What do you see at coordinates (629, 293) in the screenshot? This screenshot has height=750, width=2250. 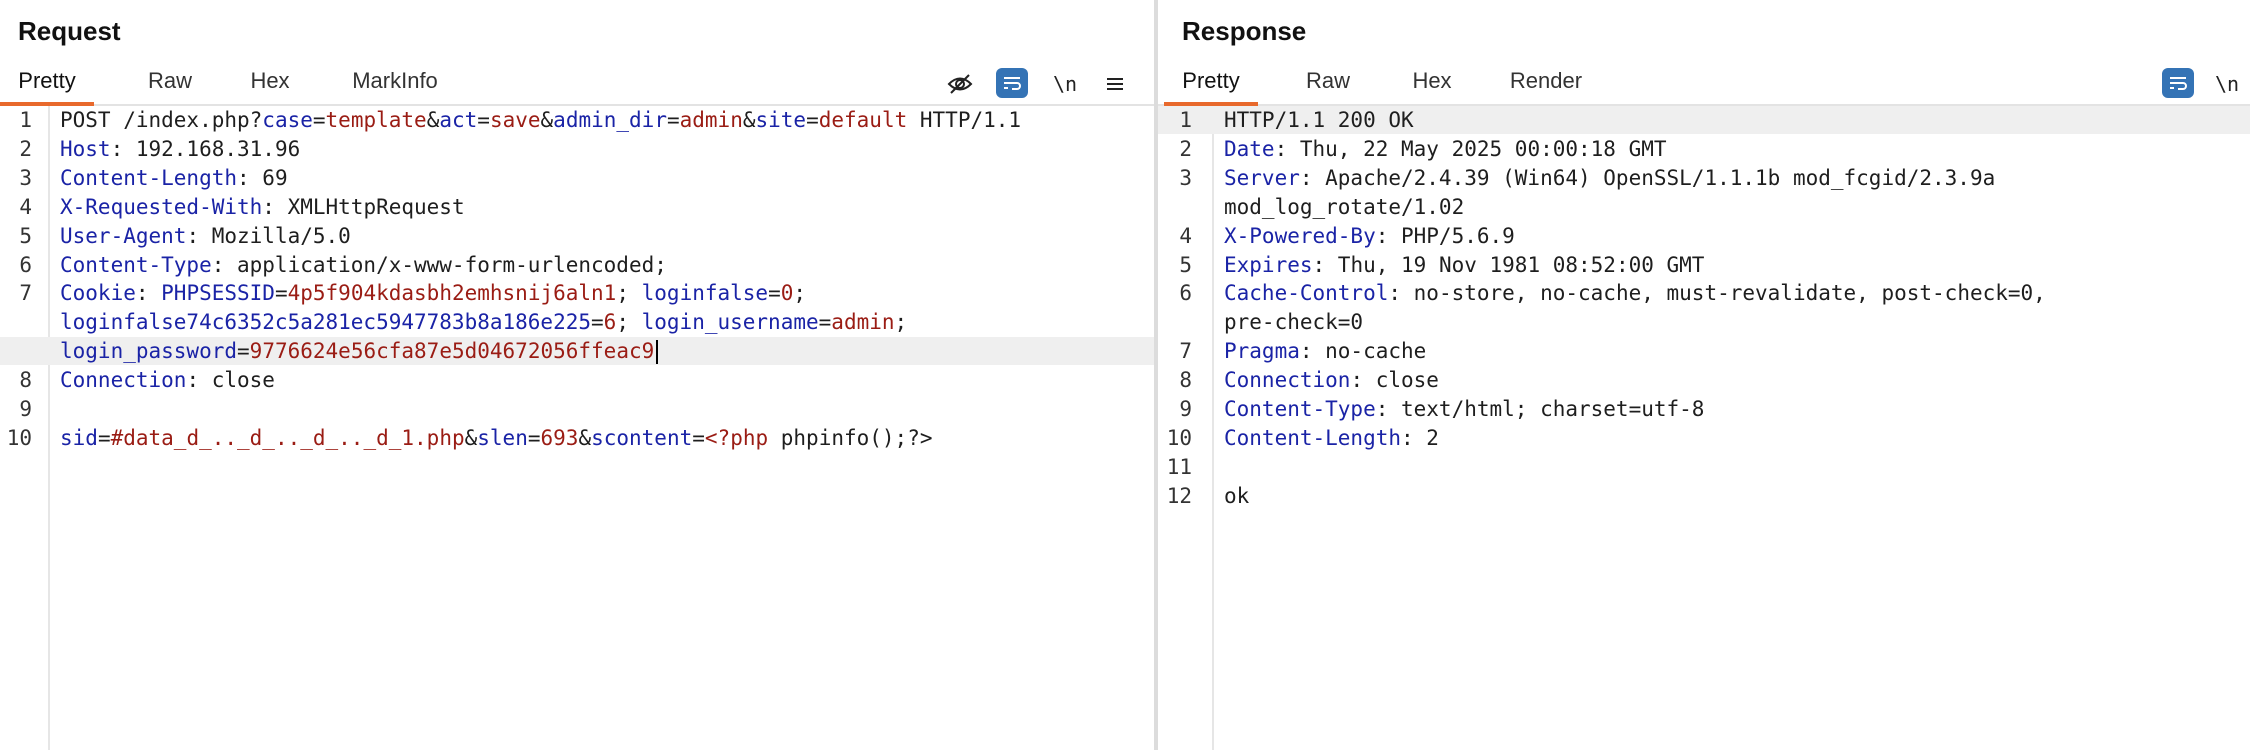 I see `token-text: ;` at bounding box center [629, 293].